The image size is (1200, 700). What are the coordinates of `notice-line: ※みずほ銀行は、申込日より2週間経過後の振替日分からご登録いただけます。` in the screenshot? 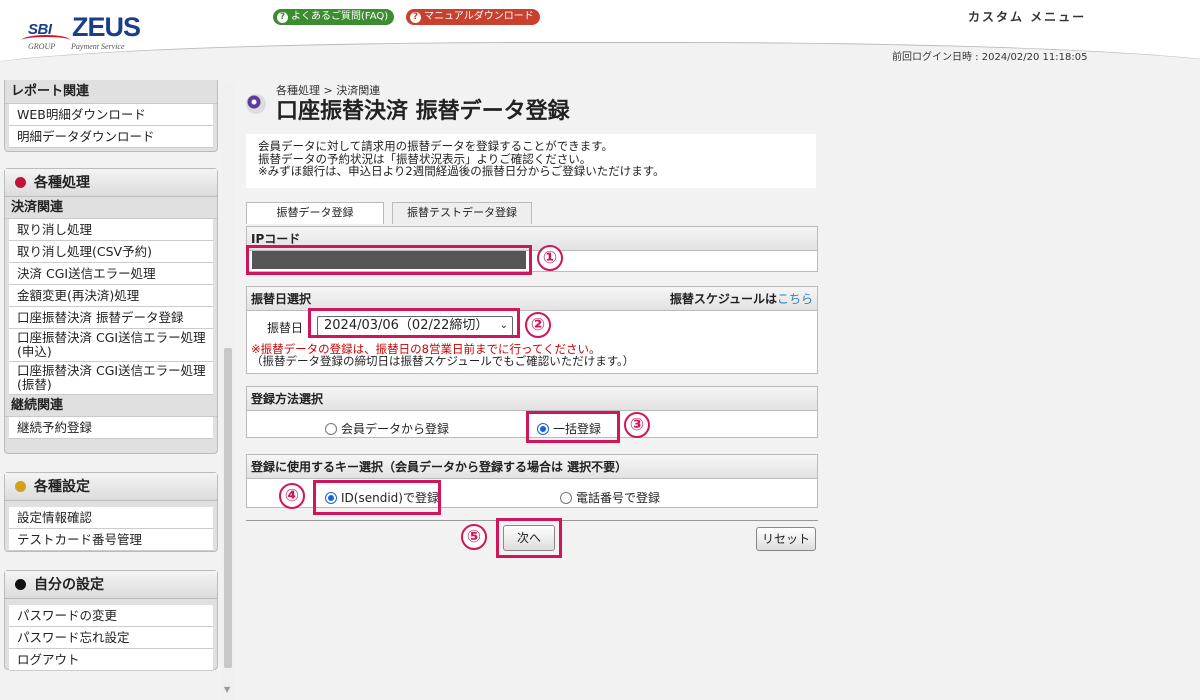 It's located at (461, 171).